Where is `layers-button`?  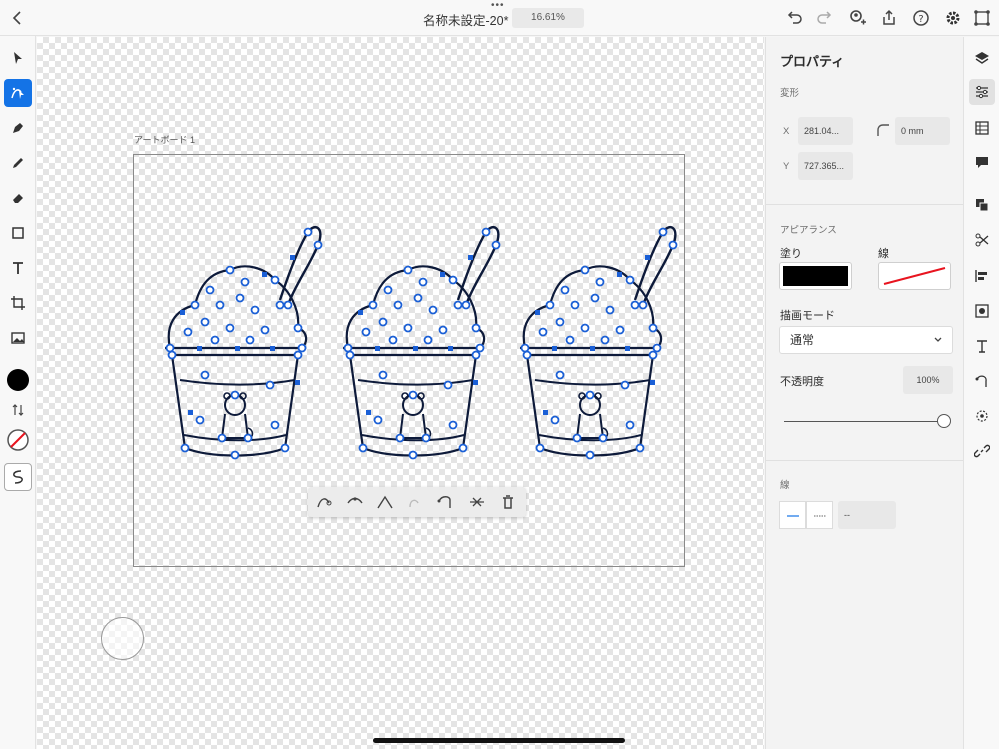 layers-button is located at coordinates (982, 58).